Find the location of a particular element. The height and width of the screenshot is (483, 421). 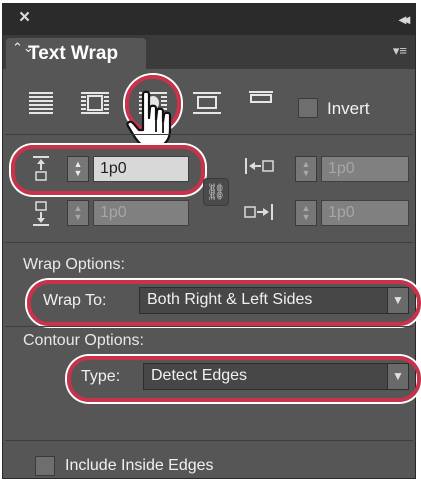

offset-highlight-circle is located at coordinates (108, 170).